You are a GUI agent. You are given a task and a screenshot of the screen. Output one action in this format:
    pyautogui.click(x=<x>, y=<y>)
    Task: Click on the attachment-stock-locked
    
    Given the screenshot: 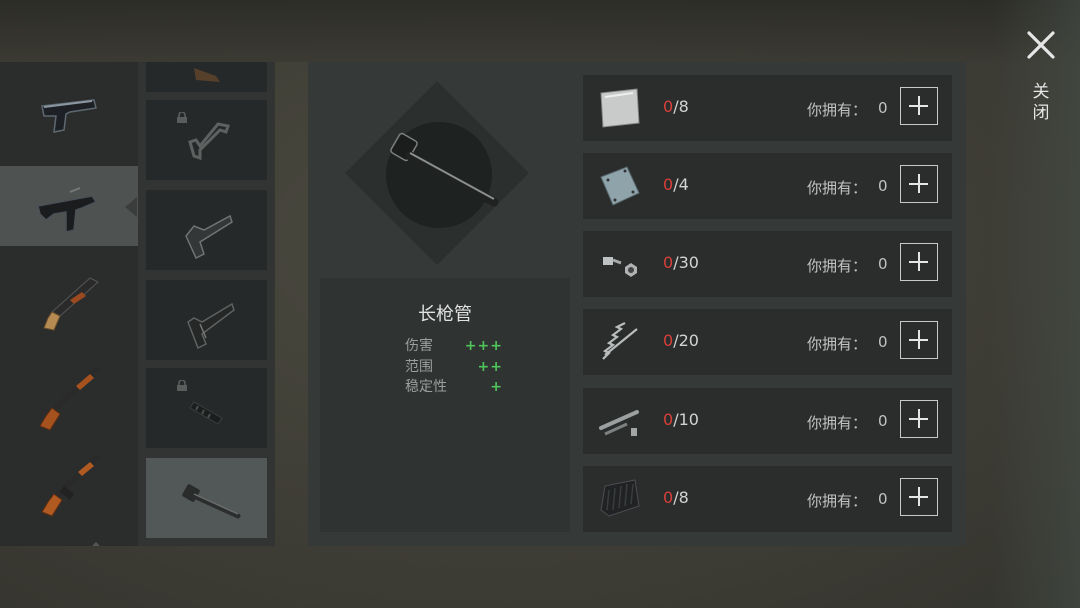 What is the action you would take?
    pyautogui.click(x=206, y=77)
    